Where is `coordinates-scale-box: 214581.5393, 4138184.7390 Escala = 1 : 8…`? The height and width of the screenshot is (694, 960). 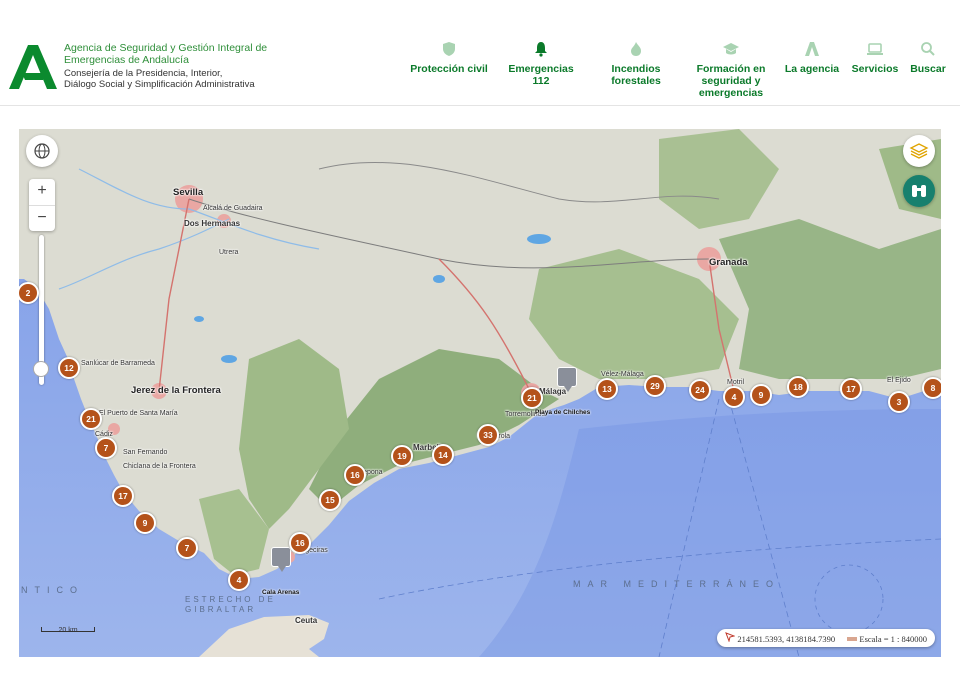
coordinates-scale-box: 214581.5393, 4138184.7390 Escala = 1 : 8… is located at coordinates (826, 638).